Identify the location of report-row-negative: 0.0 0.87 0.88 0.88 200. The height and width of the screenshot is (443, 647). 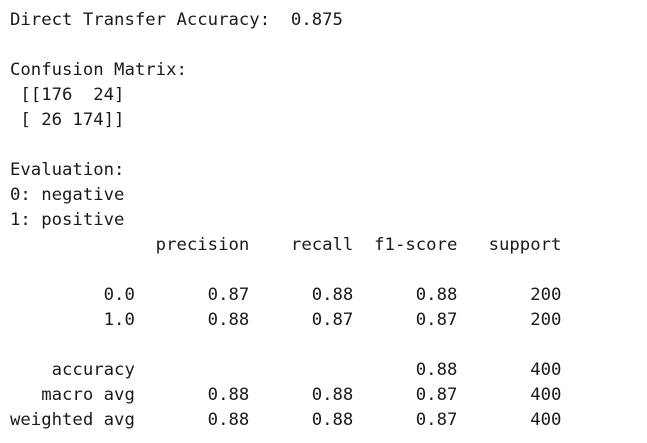
(286, 295).